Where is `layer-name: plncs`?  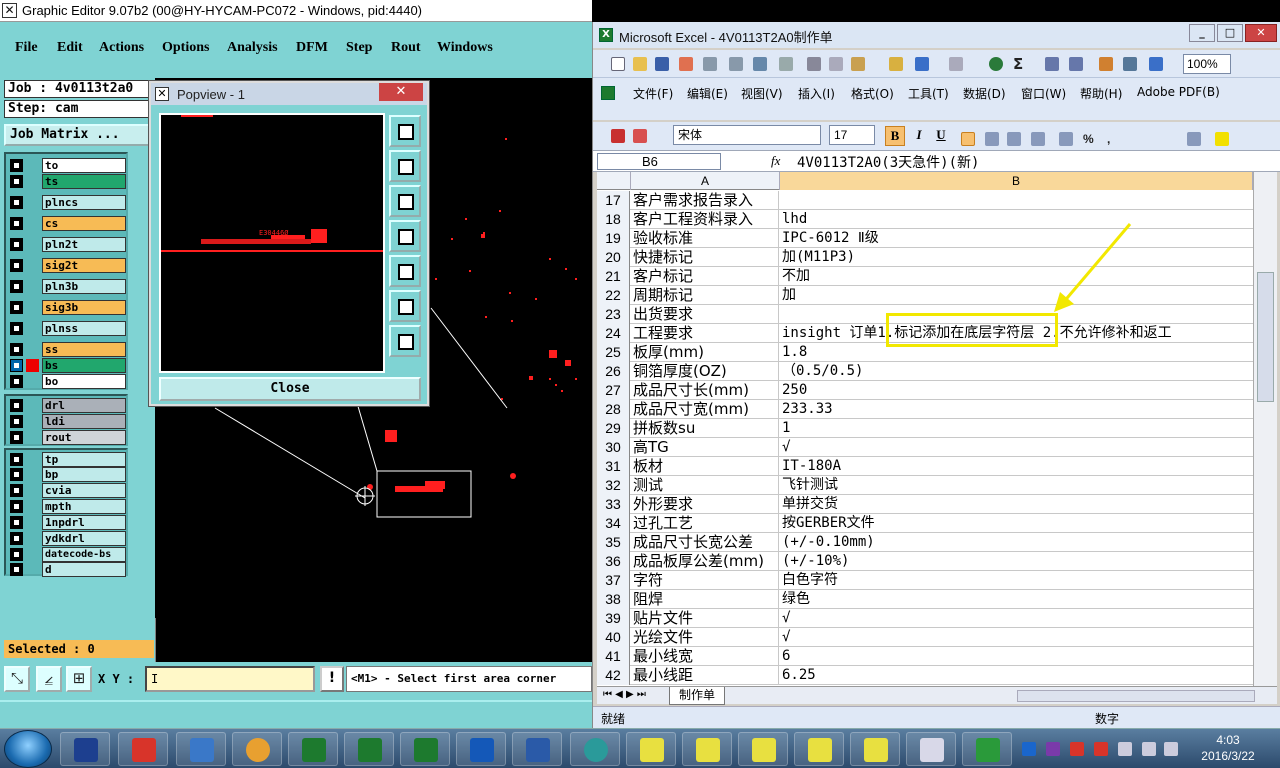
layer-name: plncs is located at coordinates (84, 202).